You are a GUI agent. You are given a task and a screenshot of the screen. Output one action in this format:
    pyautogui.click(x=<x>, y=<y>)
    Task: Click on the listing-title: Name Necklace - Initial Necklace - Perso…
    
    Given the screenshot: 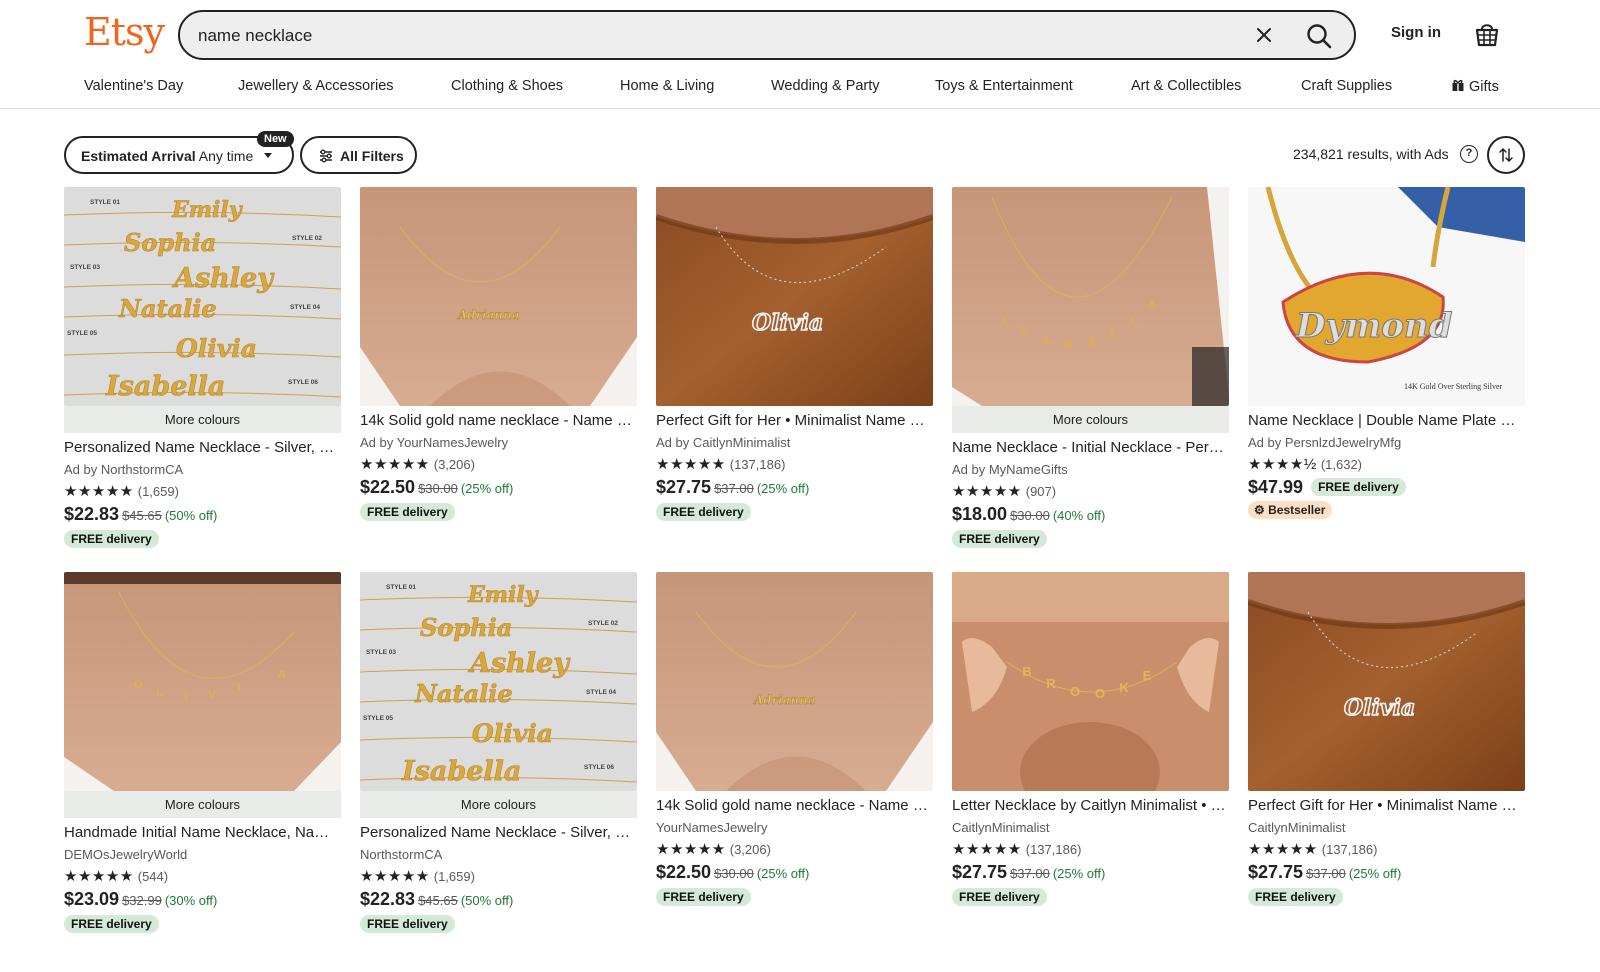 What is the action you would take?
    pyautogui.click(x=1090, y=447)
    